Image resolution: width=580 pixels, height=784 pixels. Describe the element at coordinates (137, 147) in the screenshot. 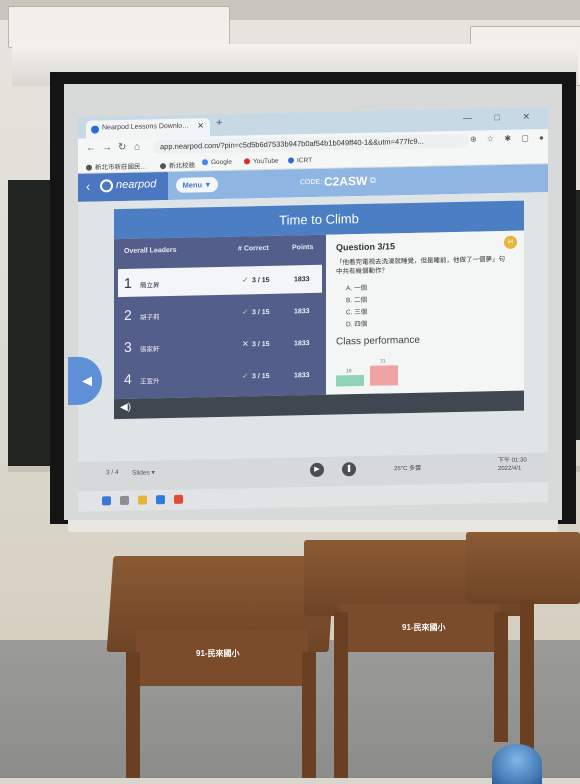

I see `home-icon: ⌂` at that location.